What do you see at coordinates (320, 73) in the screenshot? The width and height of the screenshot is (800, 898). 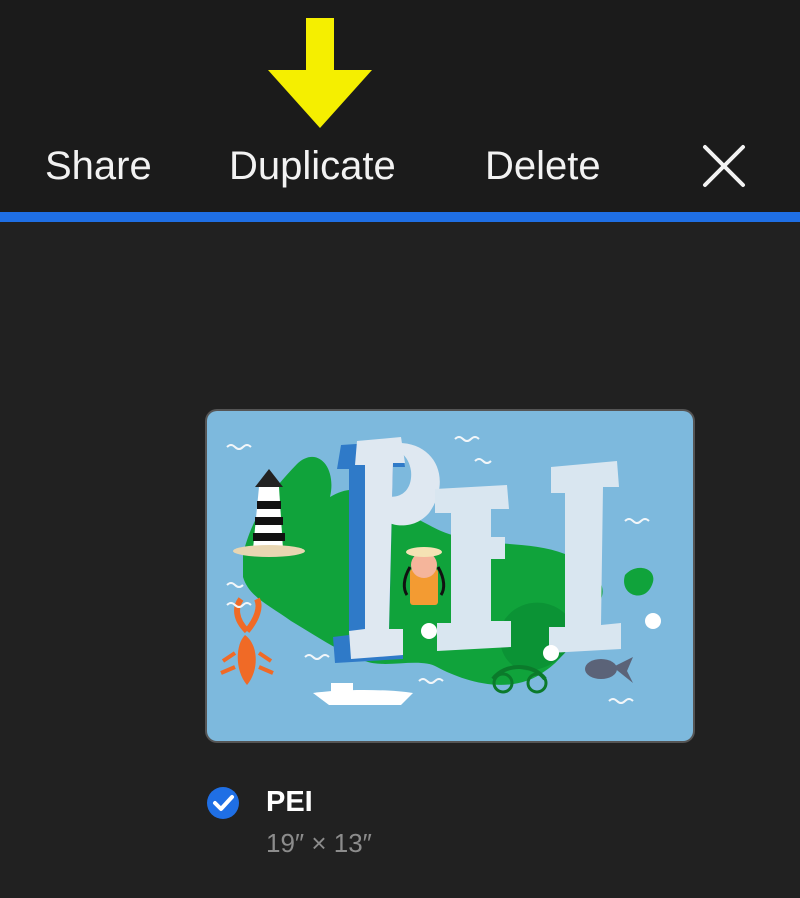 I see `arrow-down-icon` at bounding box center [320, 73].